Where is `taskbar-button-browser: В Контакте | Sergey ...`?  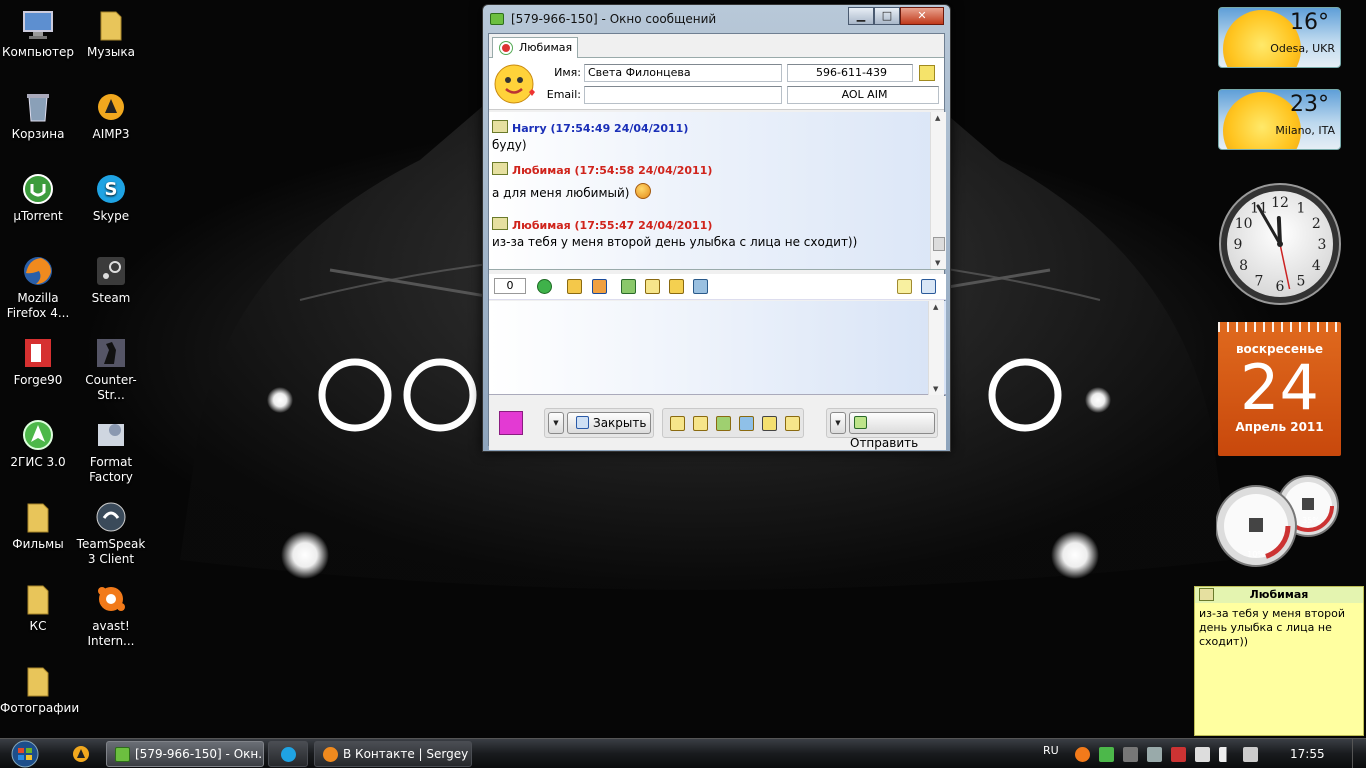
taskbar-button-browser: В Контакте | Sergey ... is located at coordinates (393, 754).